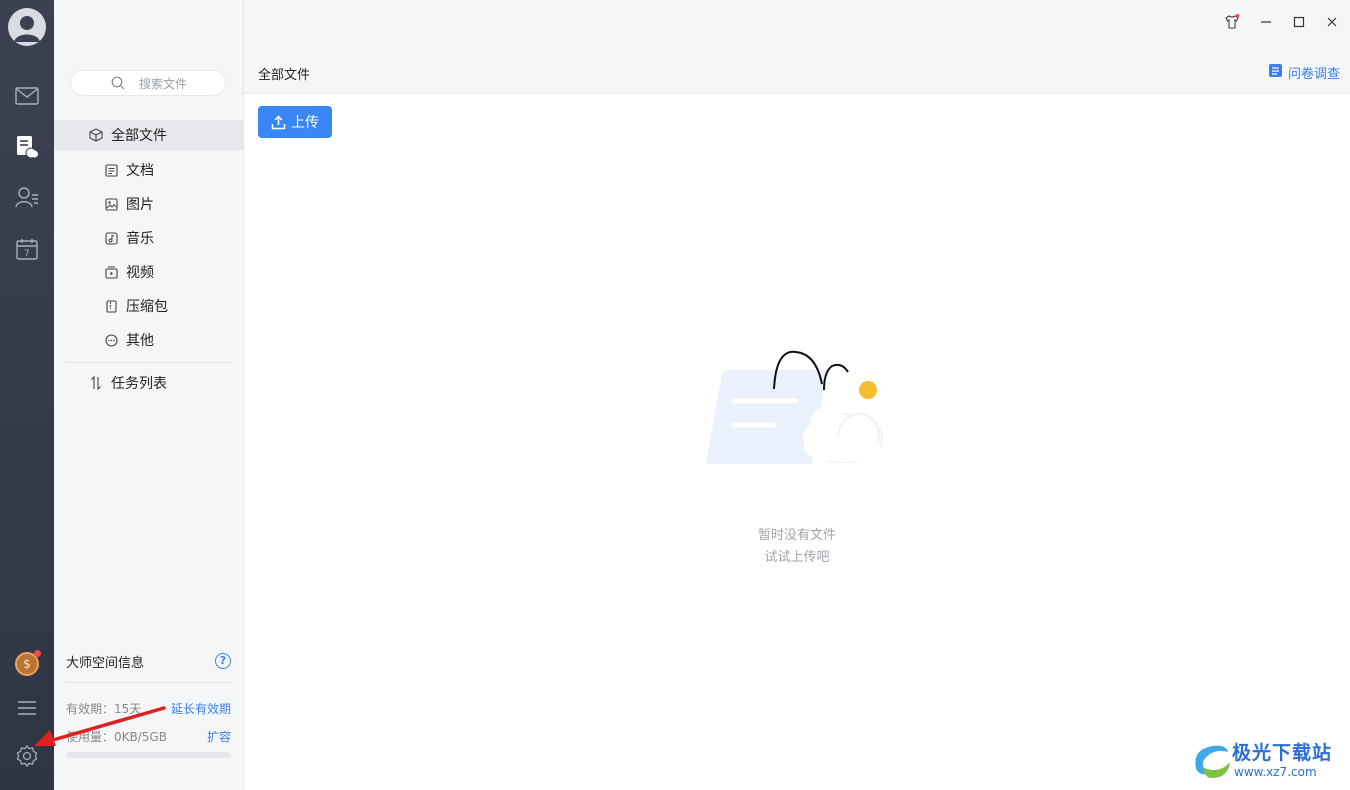  What do you see at coordinates (37, 653) in the screenshot?
I see `notification-dot` at bounding box center [37, 653].